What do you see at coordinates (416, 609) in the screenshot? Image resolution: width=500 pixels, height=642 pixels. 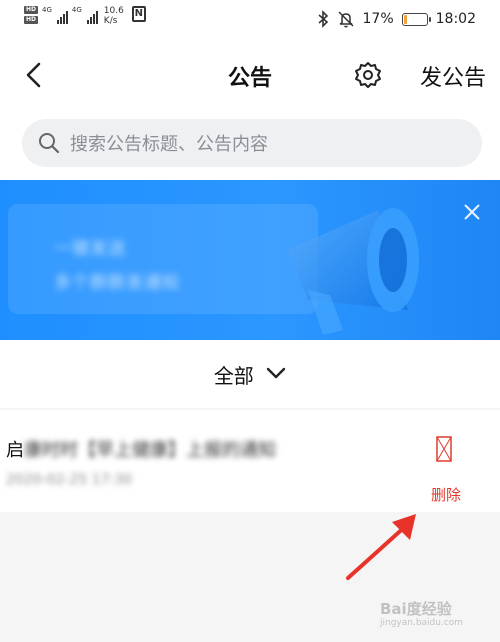 I see `watermark-text: Bai度经验` at bounding box center [416, 609].